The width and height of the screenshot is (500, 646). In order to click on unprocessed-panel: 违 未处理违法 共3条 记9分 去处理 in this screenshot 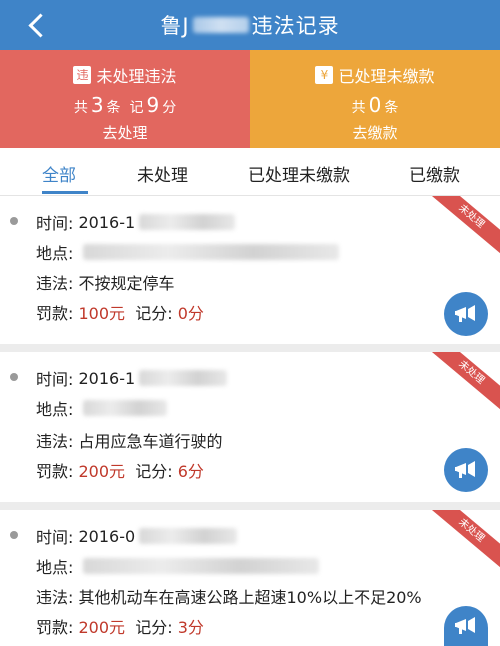, I will do `click(125, 99)`.